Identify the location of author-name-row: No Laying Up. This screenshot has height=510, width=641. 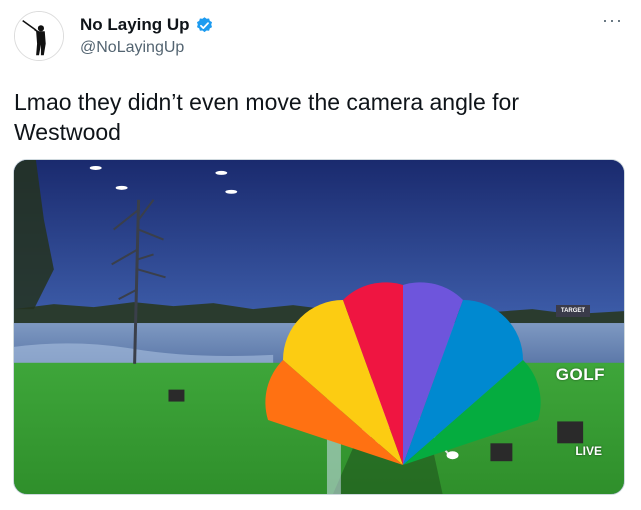
(147, 25).